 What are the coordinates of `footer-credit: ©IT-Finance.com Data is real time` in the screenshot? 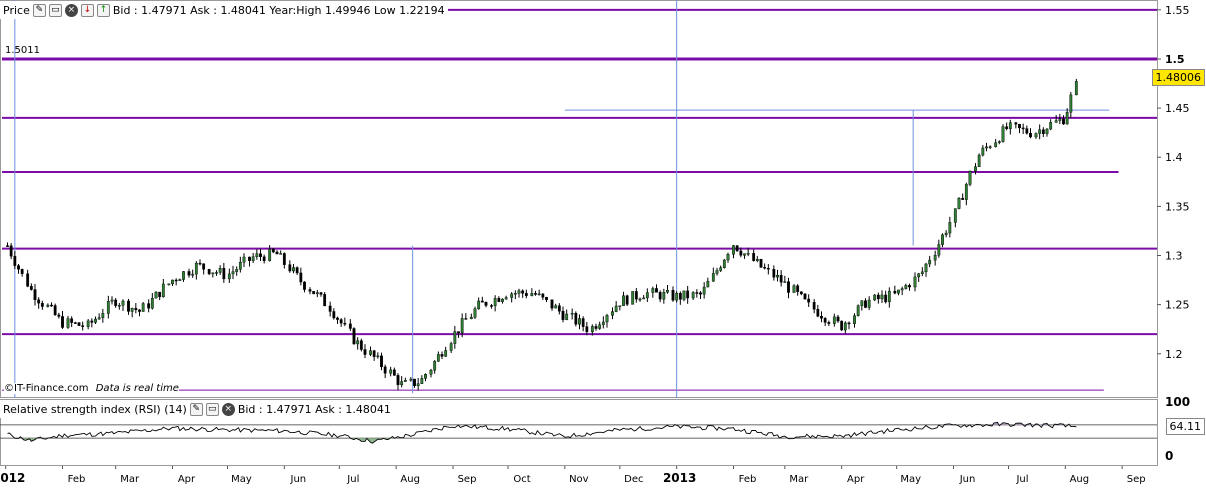 It's located at (91, 388).